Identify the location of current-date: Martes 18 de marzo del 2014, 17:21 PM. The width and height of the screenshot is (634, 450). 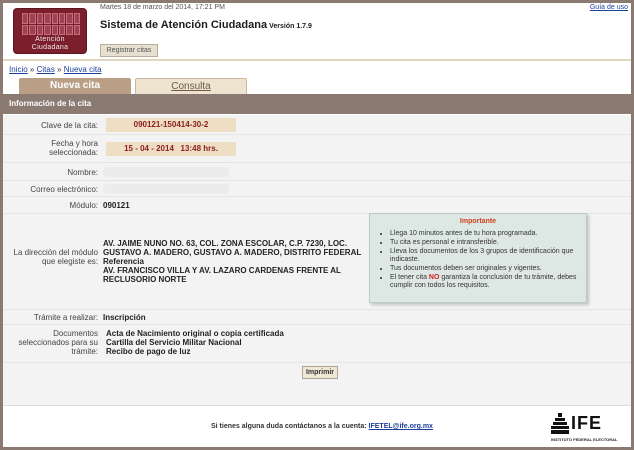
(162, 7).